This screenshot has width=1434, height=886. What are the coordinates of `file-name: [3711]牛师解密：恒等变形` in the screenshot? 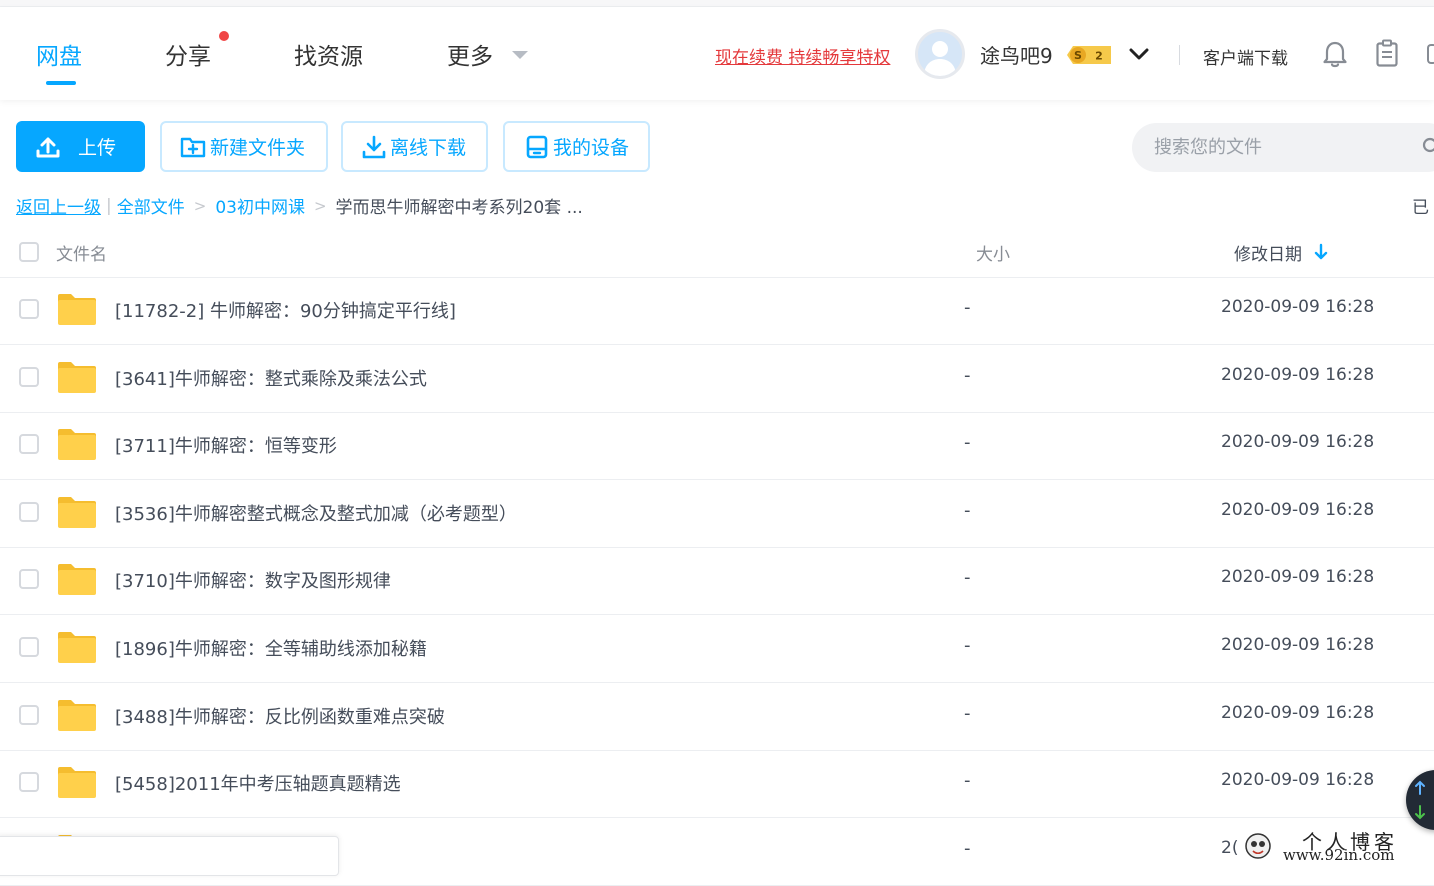 It's located at (226, 445).